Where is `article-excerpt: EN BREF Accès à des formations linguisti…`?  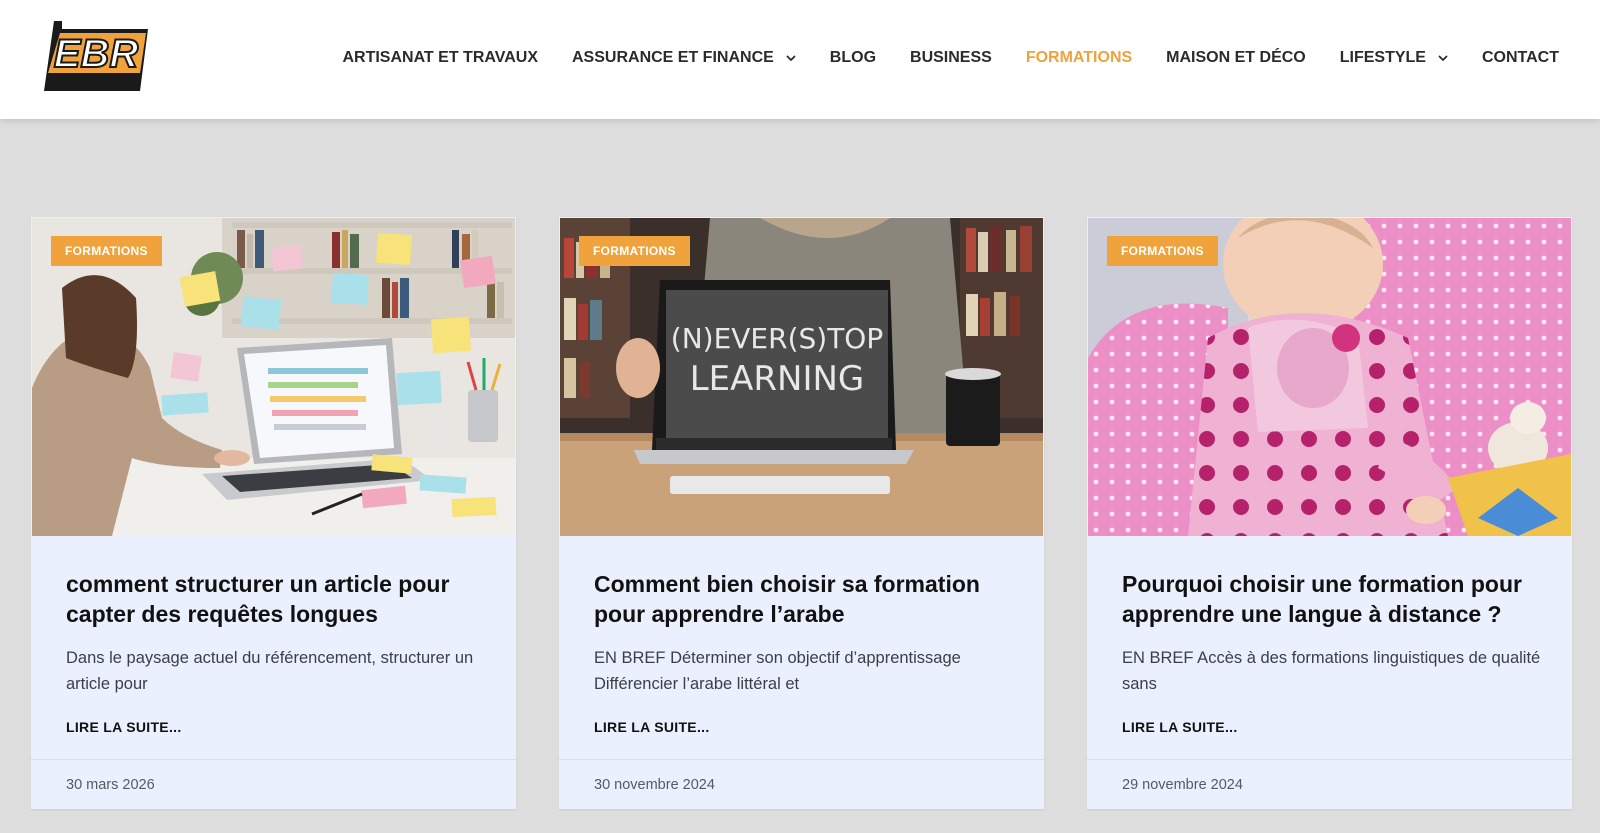
article-excerpt: EN BREF Accès à des formations linguisti… is located at coordinates (1331, 671).